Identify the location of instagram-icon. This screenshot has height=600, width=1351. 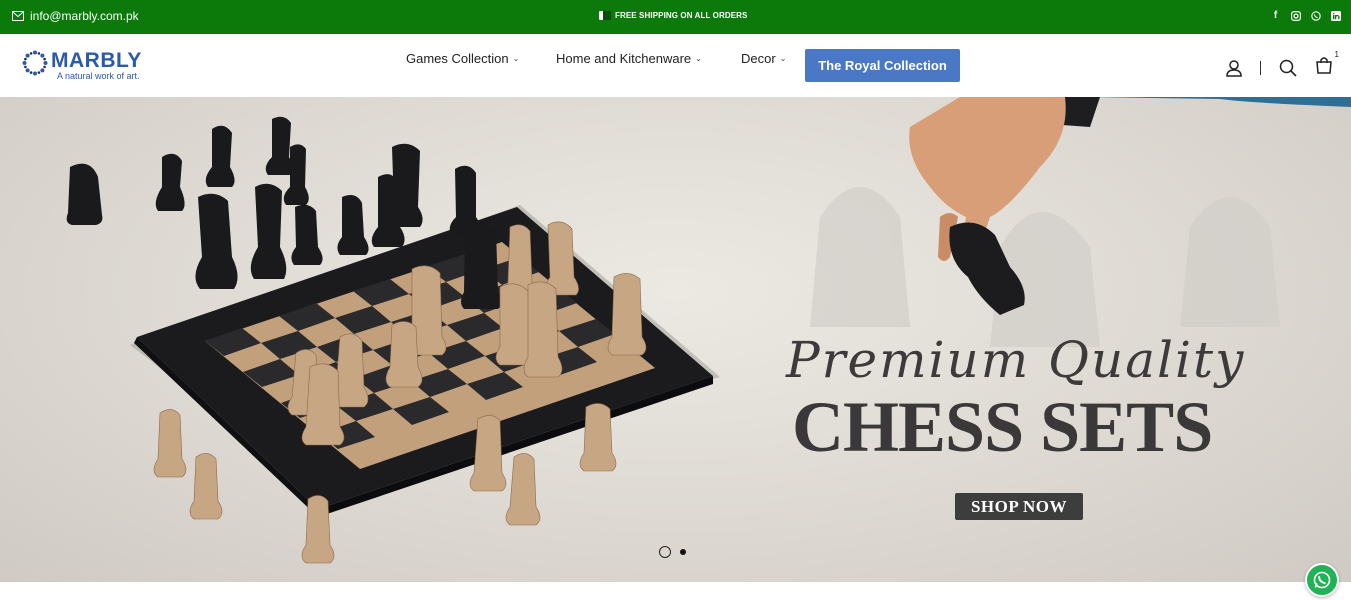
(1295, 15).